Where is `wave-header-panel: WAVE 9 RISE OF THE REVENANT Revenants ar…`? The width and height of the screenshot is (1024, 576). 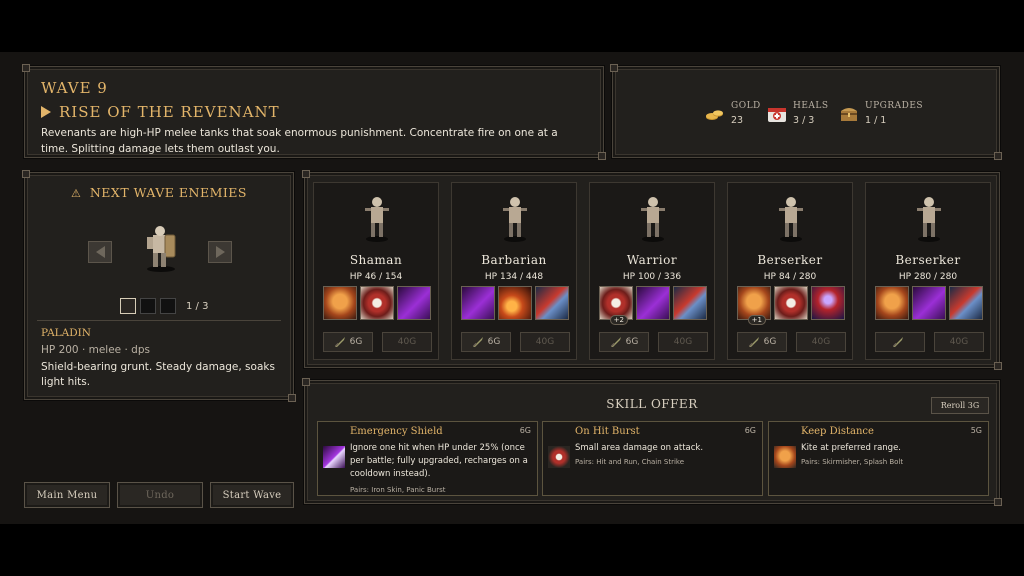
wave-header-panel: WAVE 9 RISE OF THE REVENANT Revenants ar… is located at coordinates (314, 112).